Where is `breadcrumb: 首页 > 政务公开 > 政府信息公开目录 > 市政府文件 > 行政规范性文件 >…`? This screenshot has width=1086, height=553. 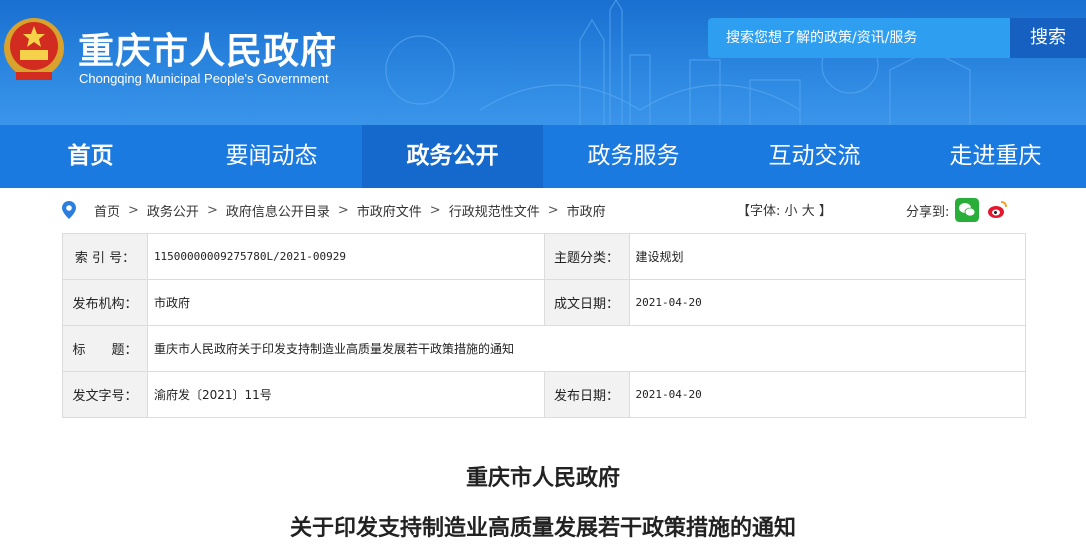
breadcrumb: 首页 > 政务公开 > 政府信息公开目录 > 市政府文件 > 行政规范性文件 >… is located at coordinates (333, 210).